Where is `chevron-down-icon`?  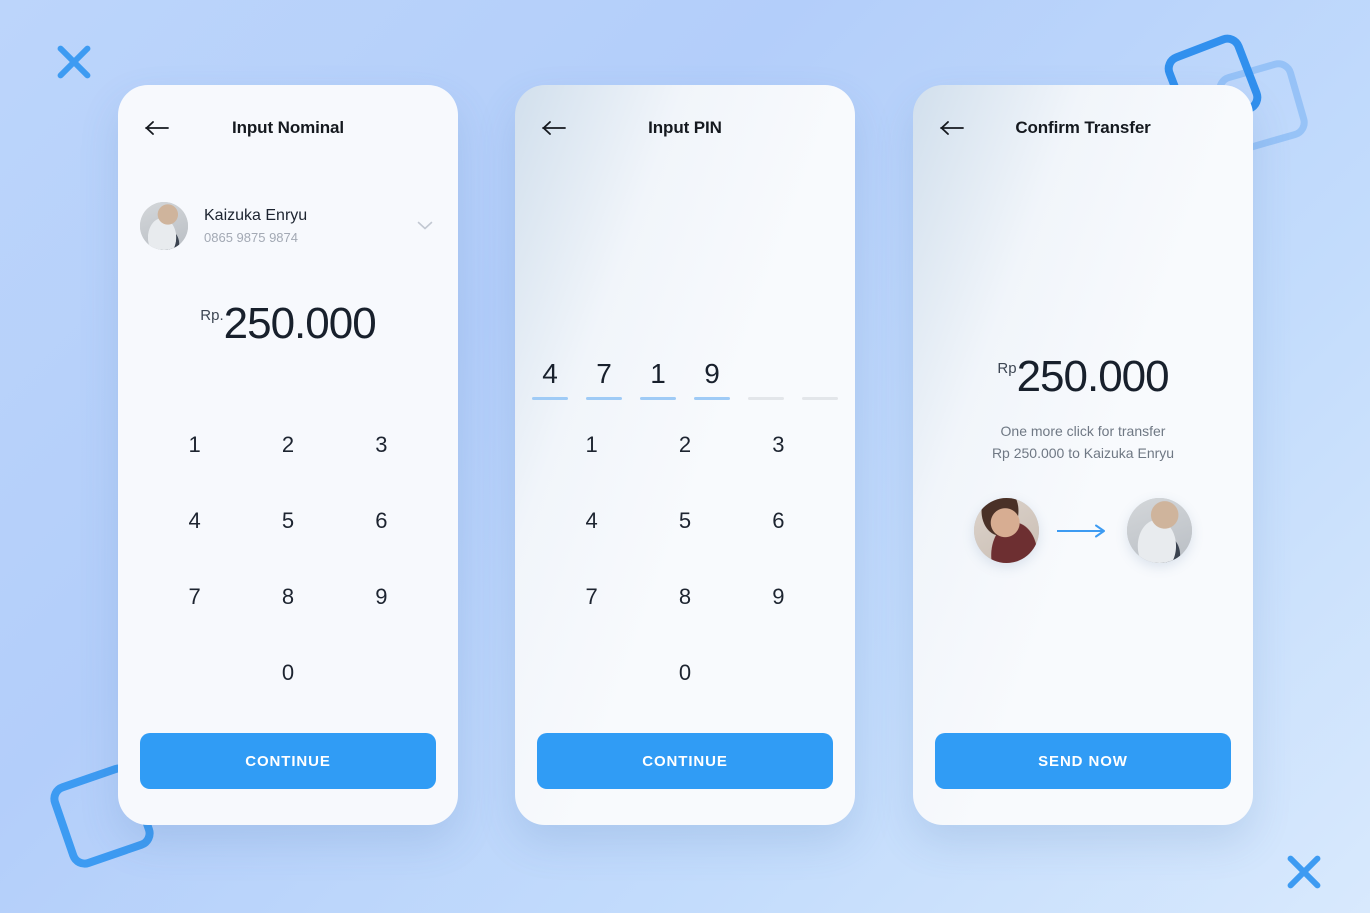
chevron-down-icon is located at coordinates (425, 226).